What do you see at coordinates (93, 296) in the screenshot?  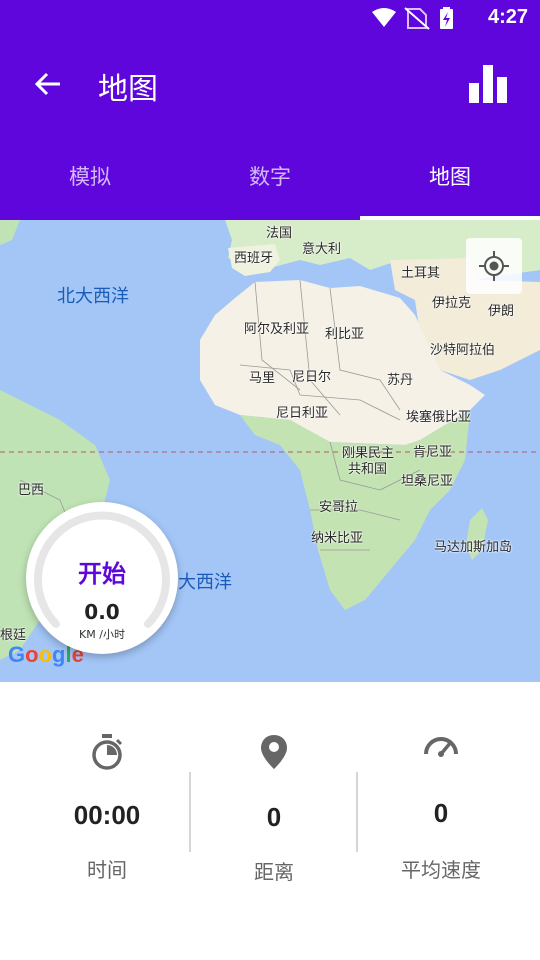 I see `map-label-north-atlantic: 北大西洋` at bounding box center [93, 296].